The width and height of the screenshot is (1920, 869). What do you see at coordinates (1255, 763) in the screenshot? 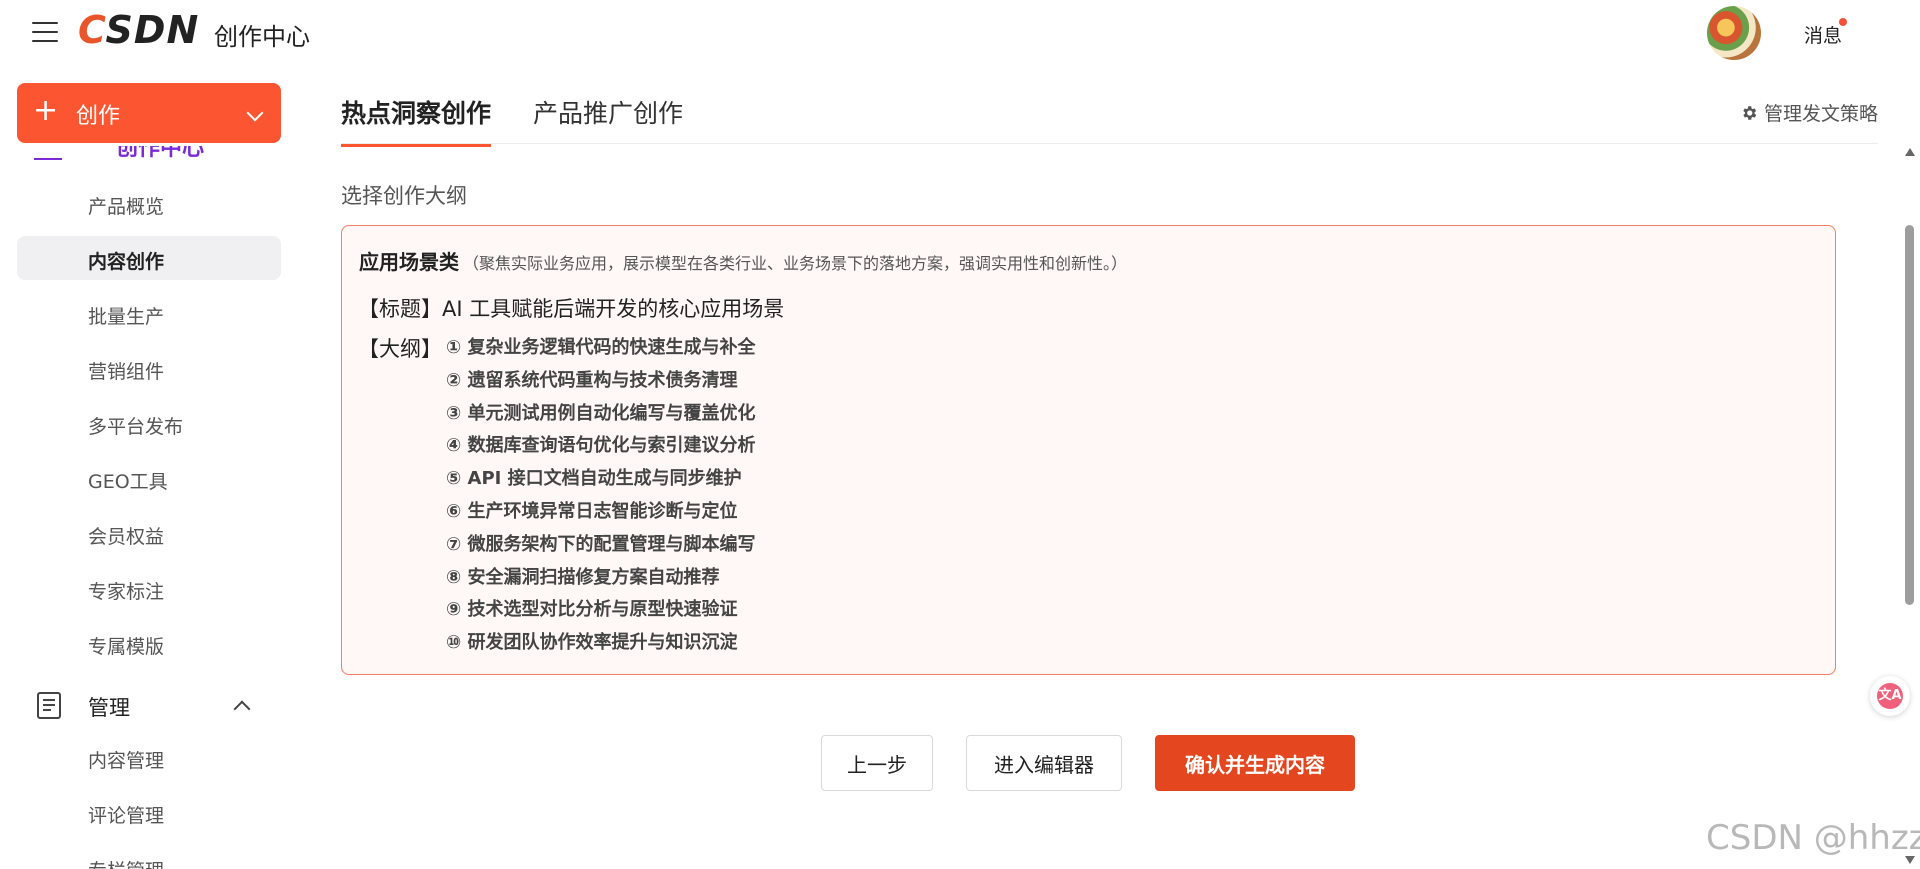
I see `confirm-generate-button: 确认并生成内容` at bounding box center [1255, 763].